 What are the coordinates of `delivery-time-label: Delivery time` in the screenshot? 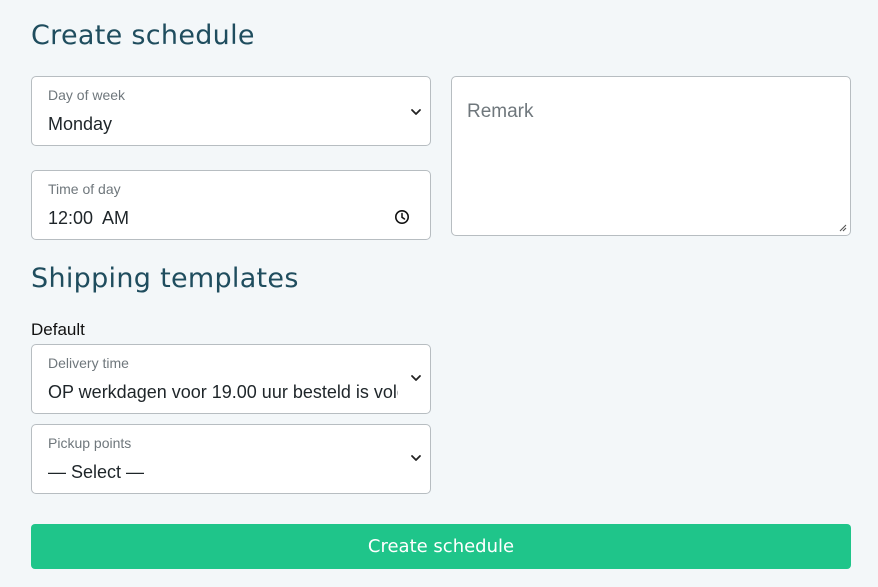 It's located at (88, 363).